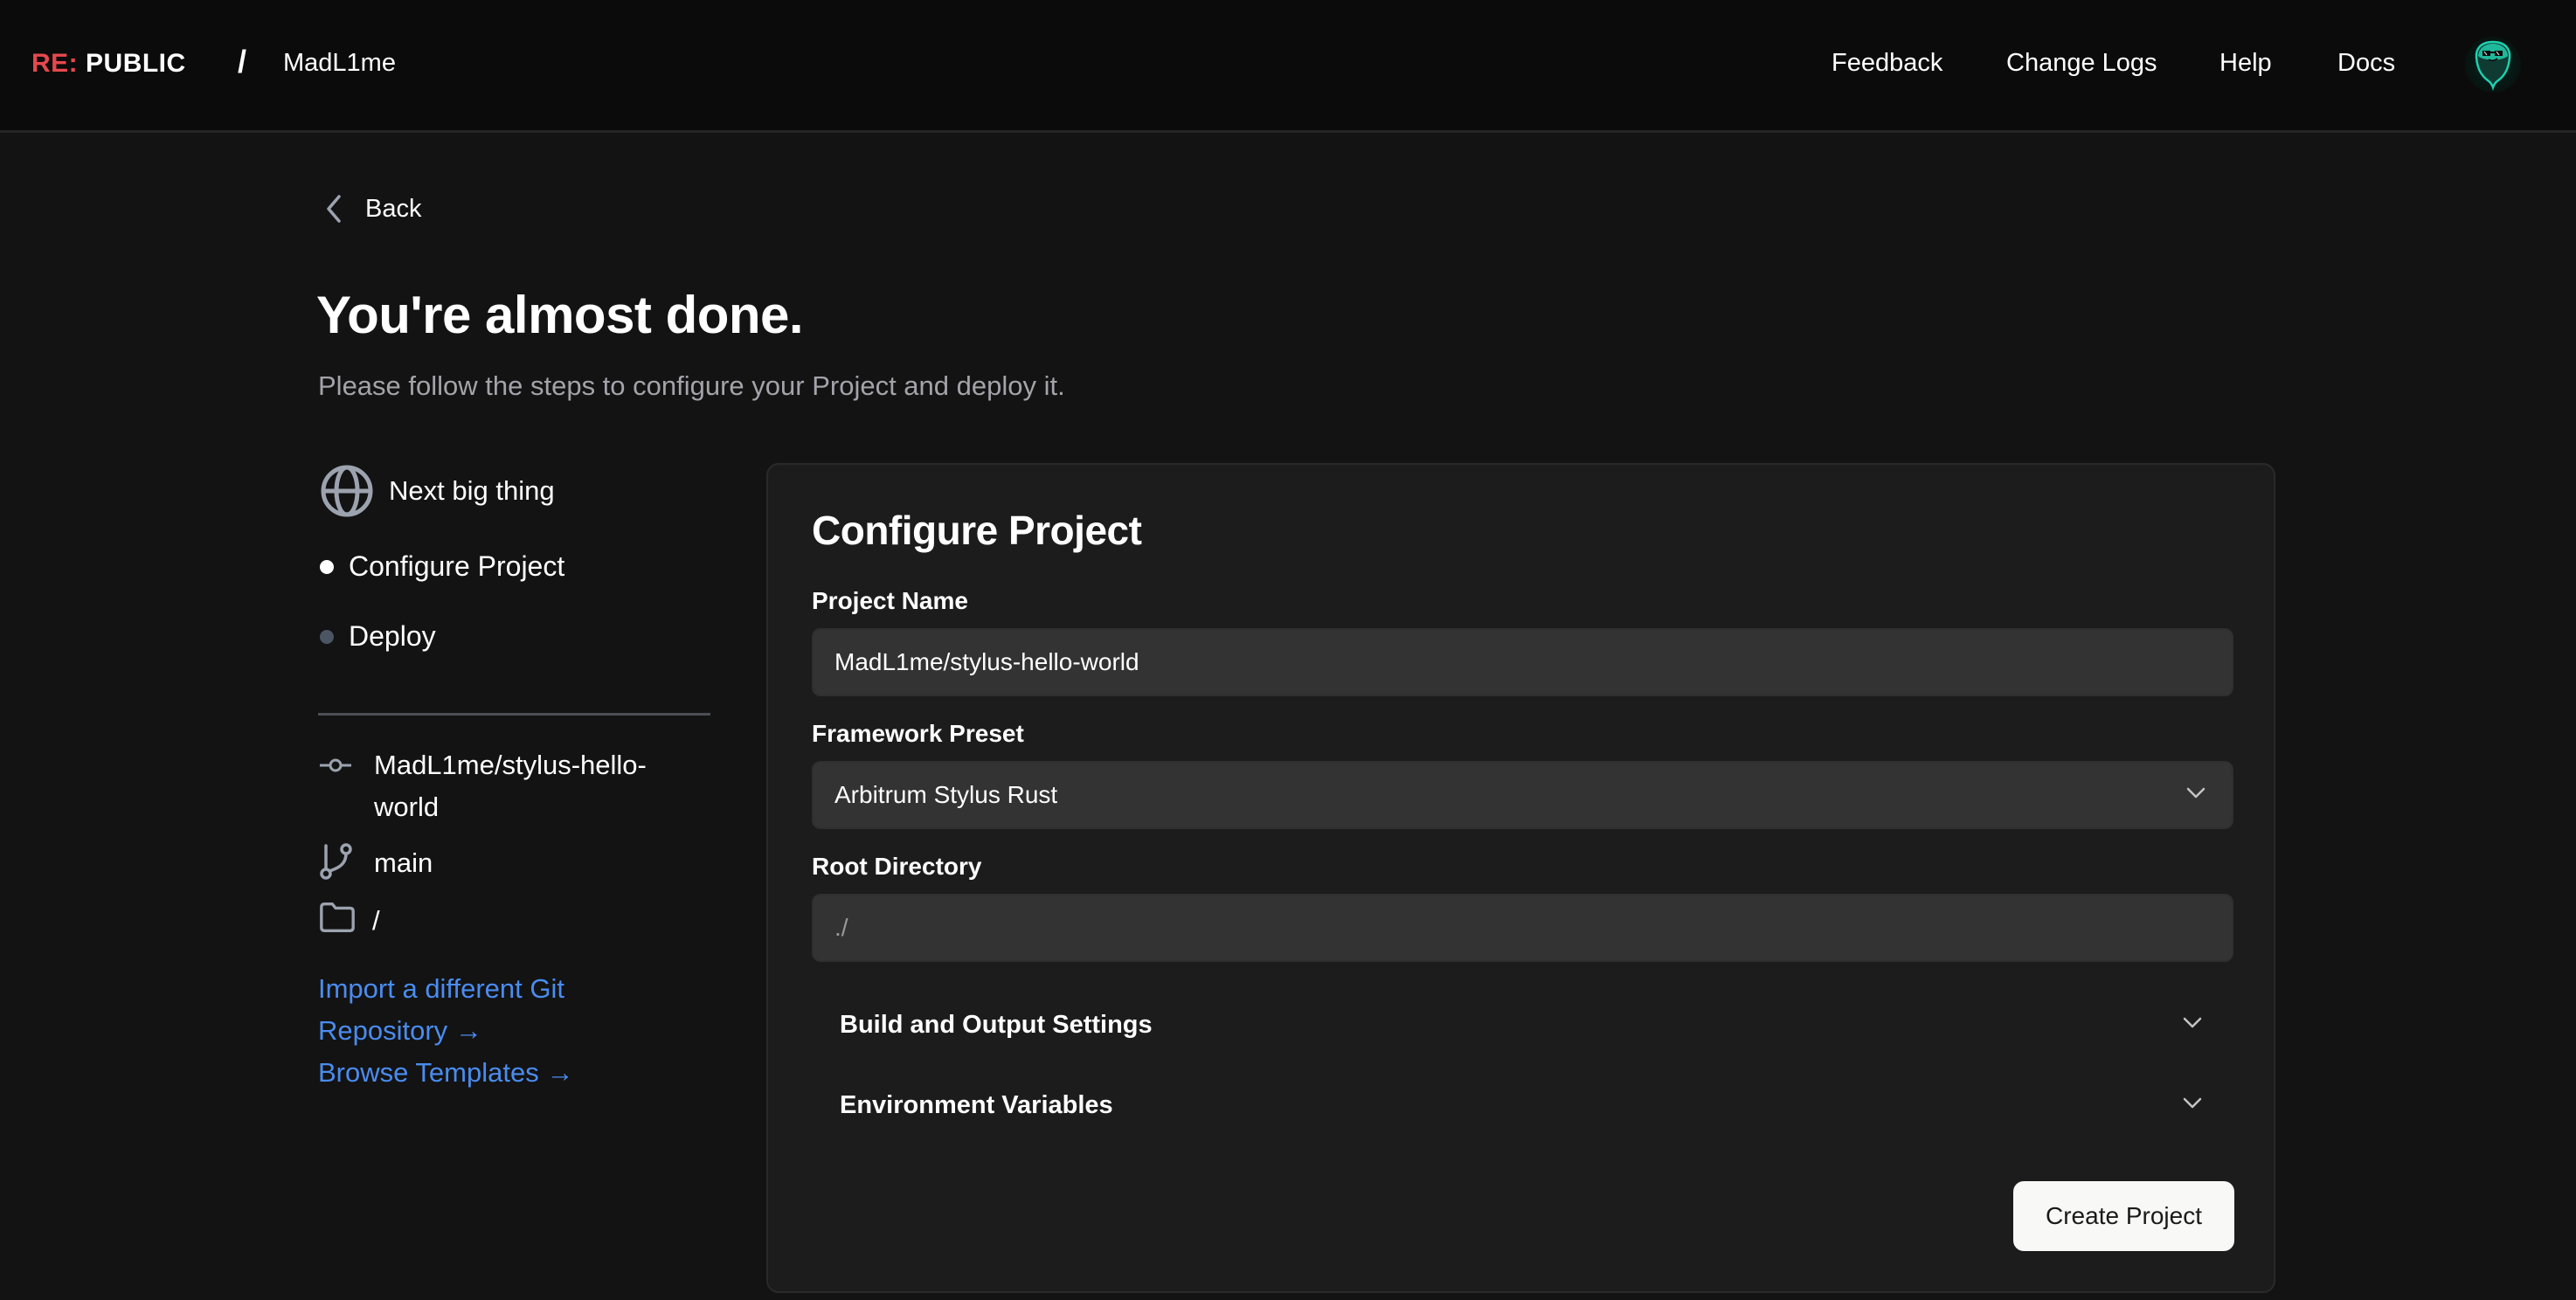 The width and height of the screenshot is (2576, 1300). What do you see at coordinates (334, 209) in the screenshot?
I see `chevron-left-icon` at bounding box center [334, 209].